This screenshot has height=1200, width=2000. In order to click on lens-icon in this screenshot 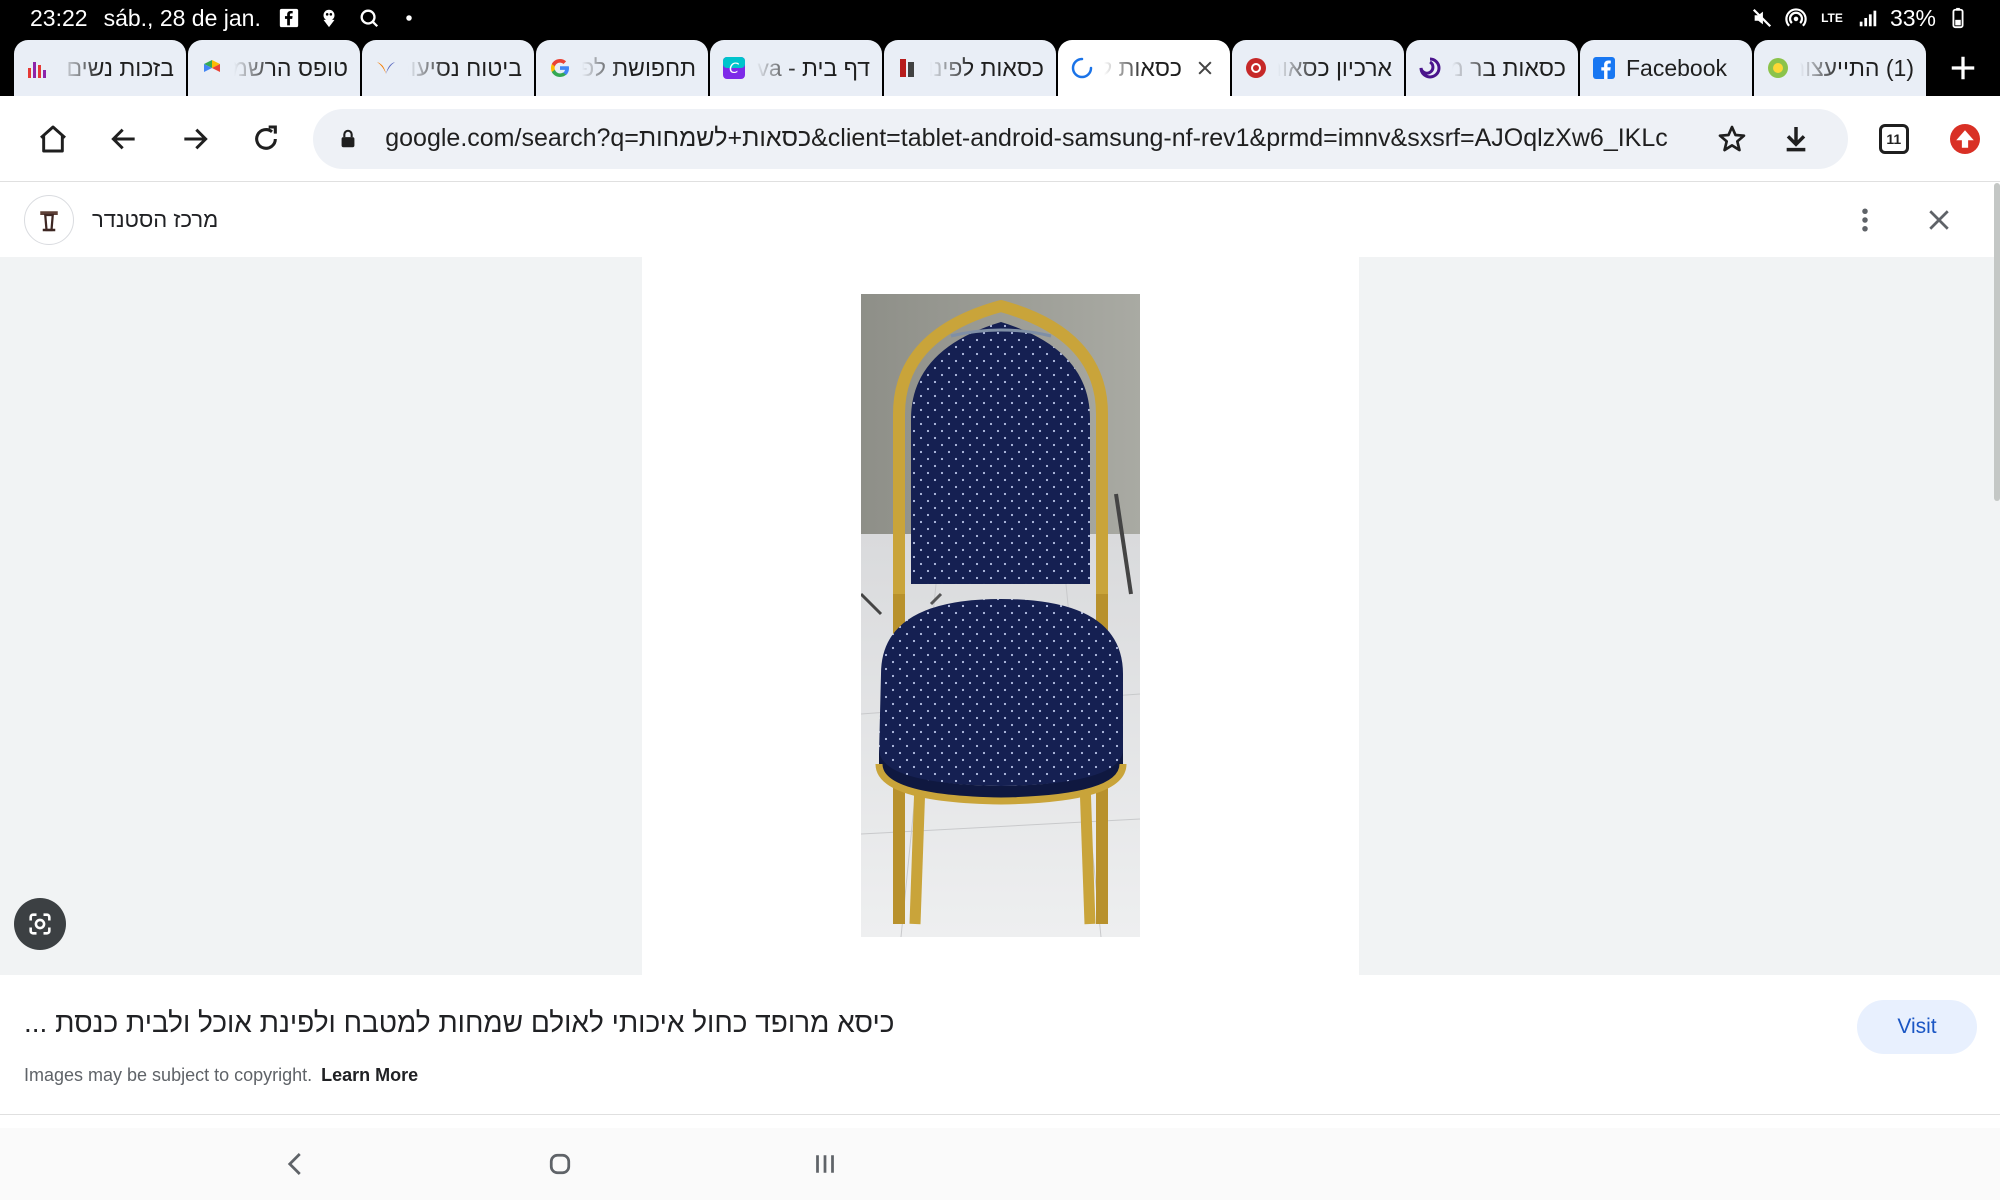, I will do `click(40, 924)`.